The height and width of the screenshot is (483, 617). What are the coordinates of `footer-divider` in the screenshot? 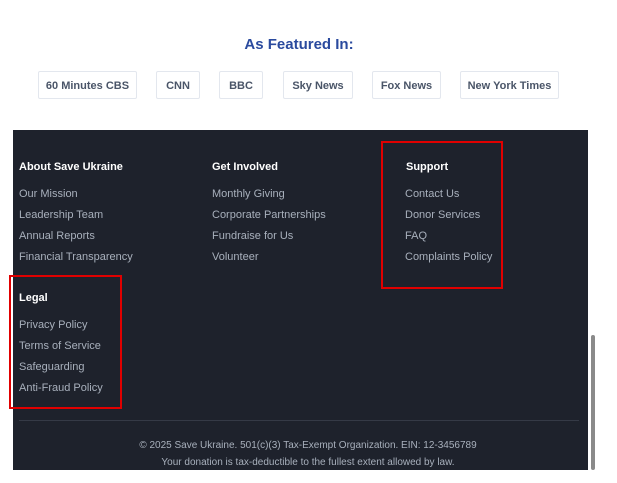 It's located at (299, 420).